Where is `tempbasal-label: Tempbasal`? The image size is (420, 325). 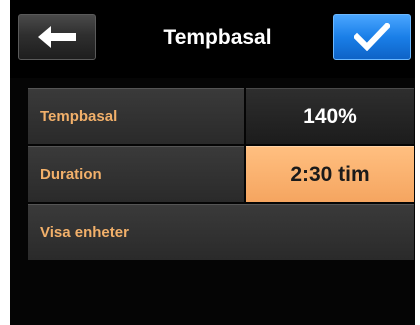 tempbasal-label: Tempbasal is located at coordinates (136, 116).